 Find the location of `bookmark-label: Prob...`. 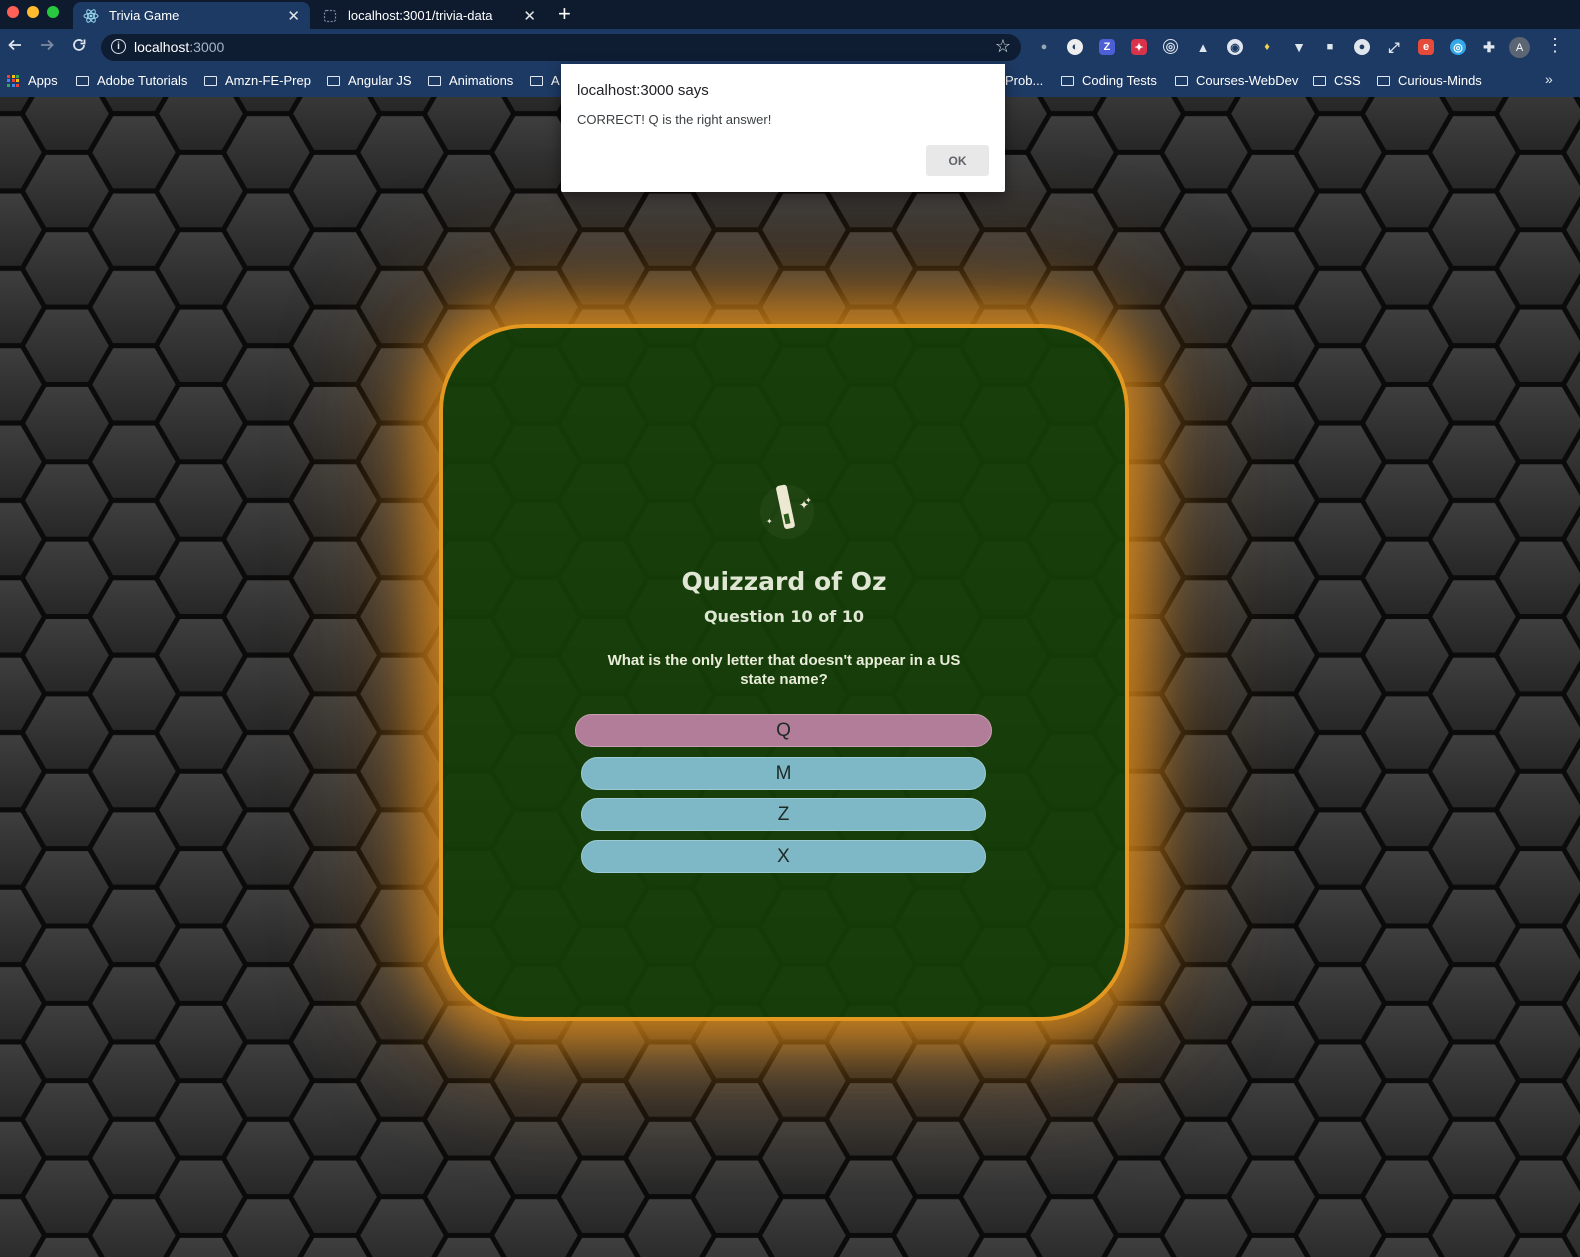

bookmark-label: Prob... is located at coordinates (1024, 80).